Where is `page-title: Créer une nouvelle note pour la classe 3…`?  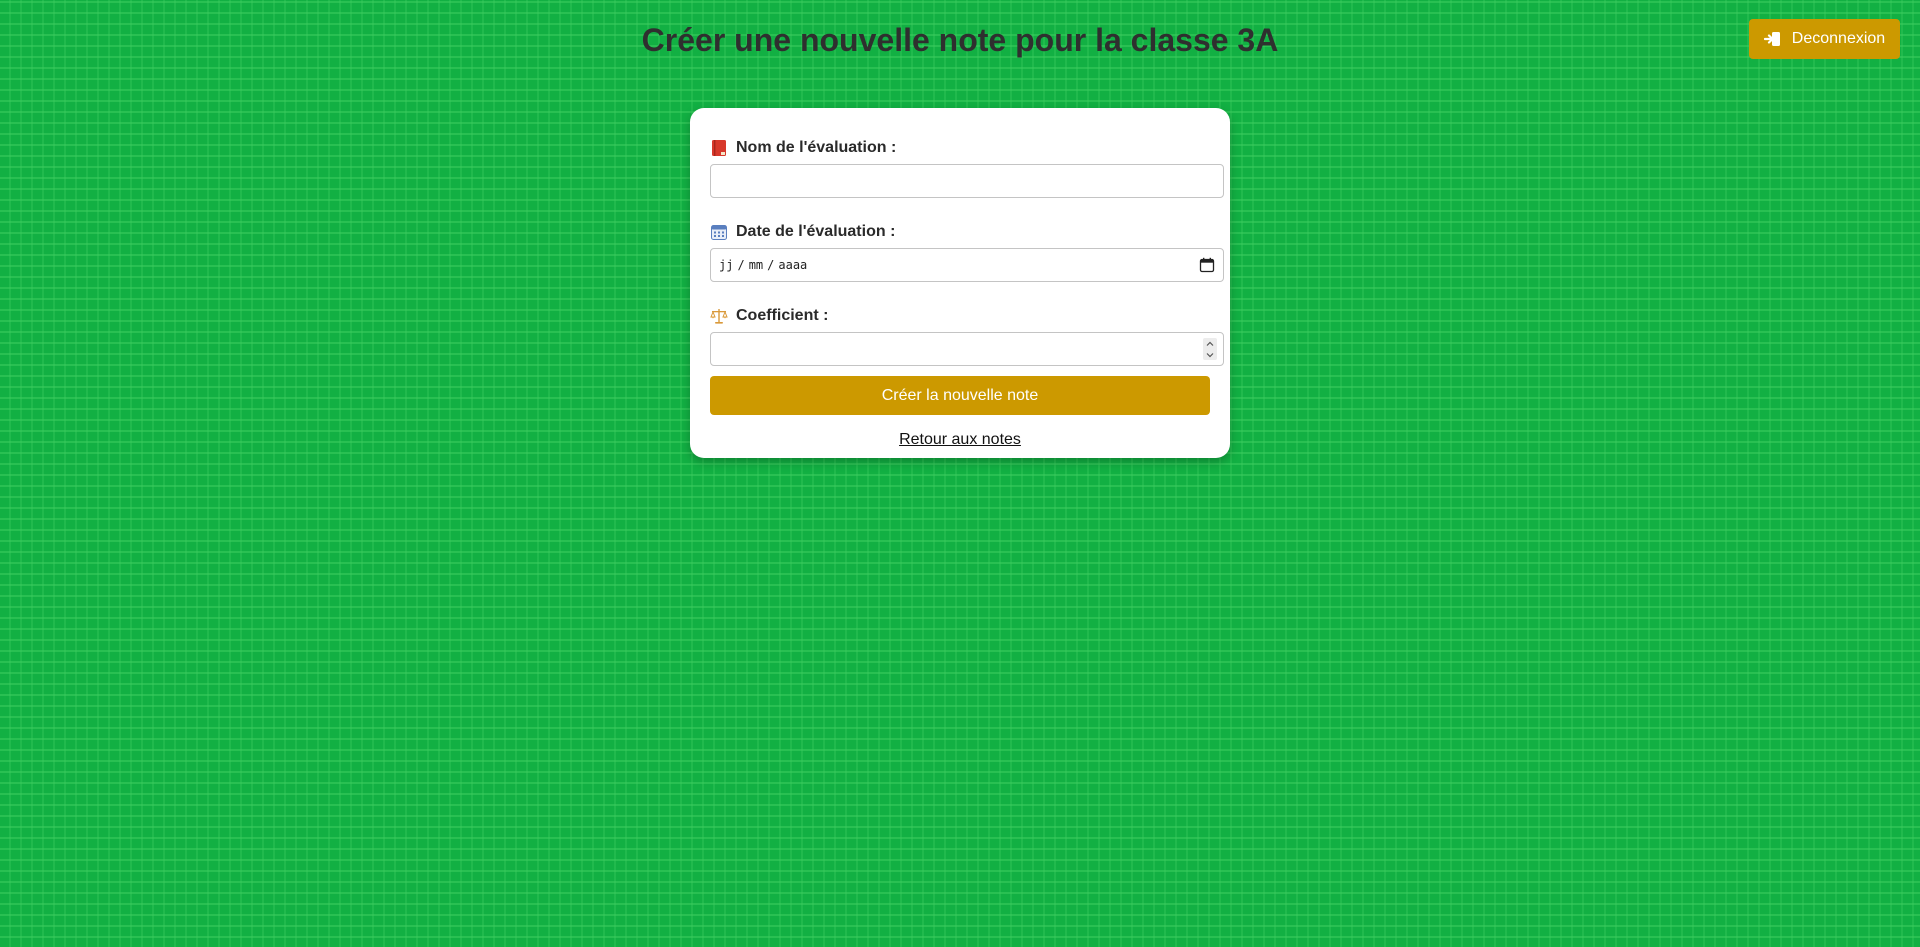 page-title: Créer une nouvelle note pour la classe 3… is located at coordinates (960, 40).